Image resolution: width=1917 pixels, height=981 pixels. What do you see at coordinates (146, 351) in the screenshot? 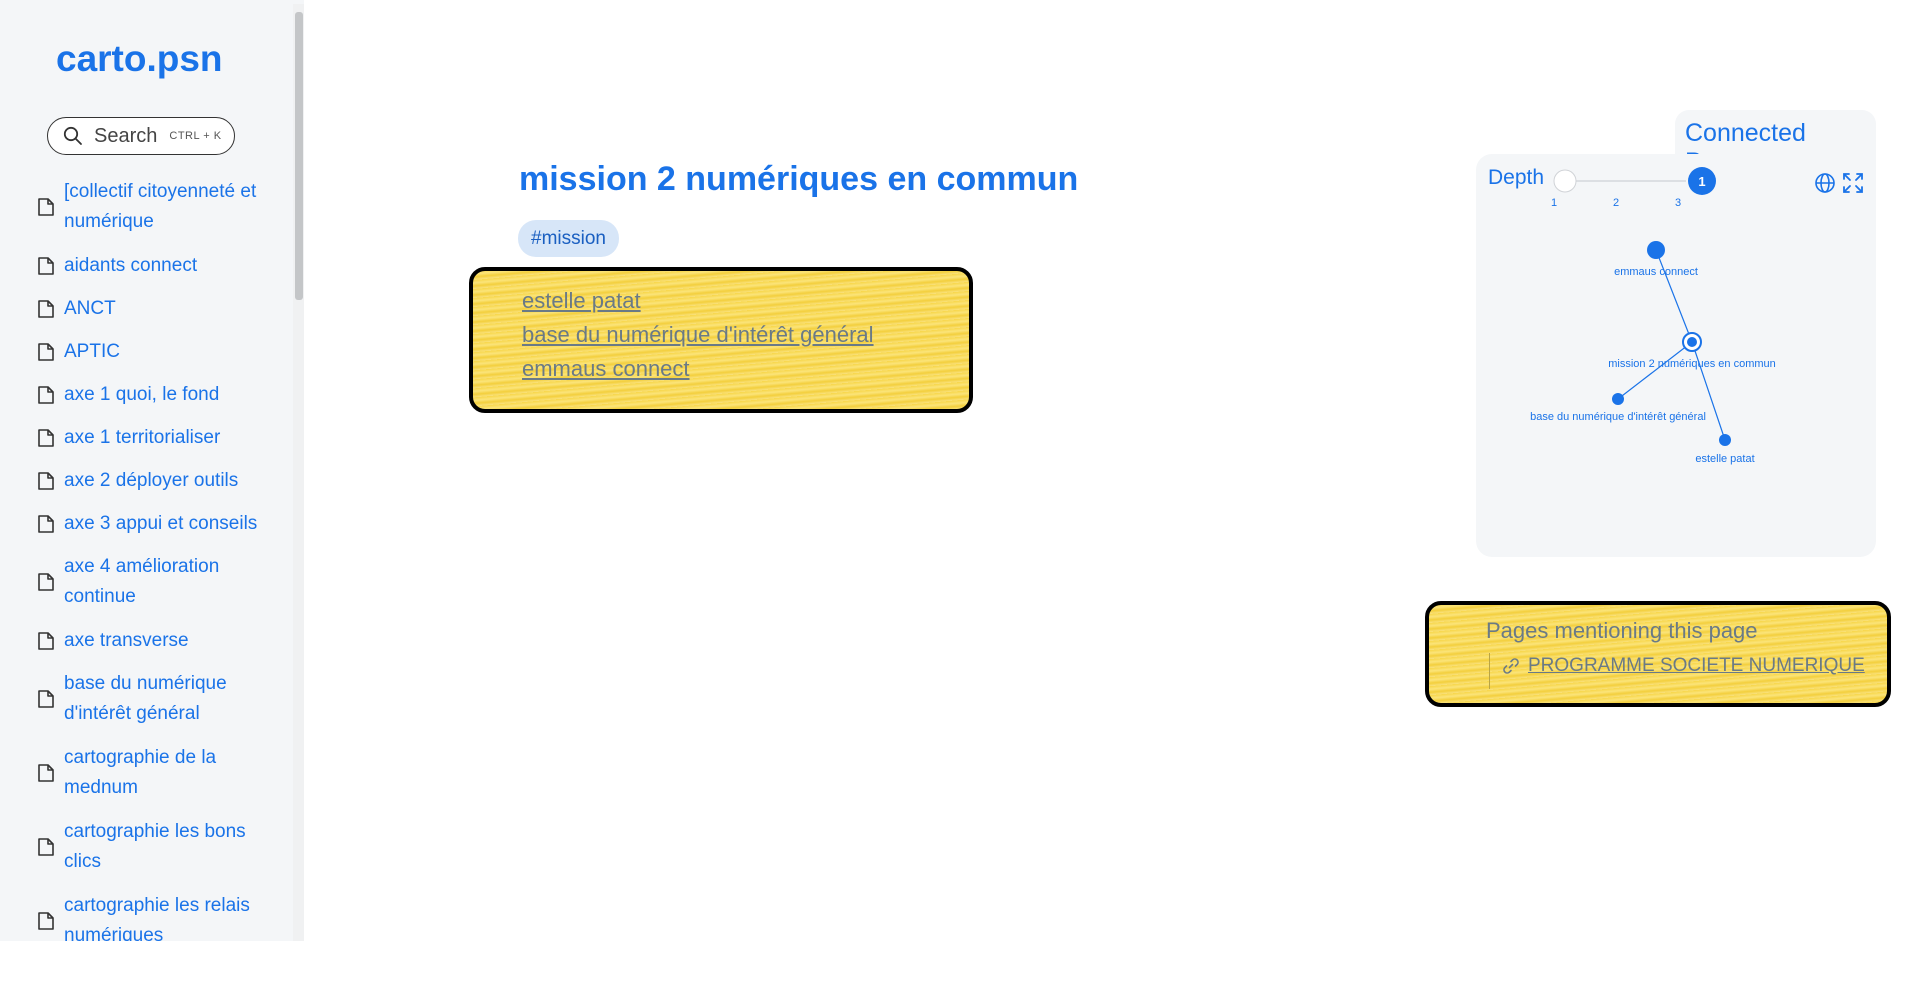
I see `sidebar-item: APTIC` at bounding box center [146, 351].